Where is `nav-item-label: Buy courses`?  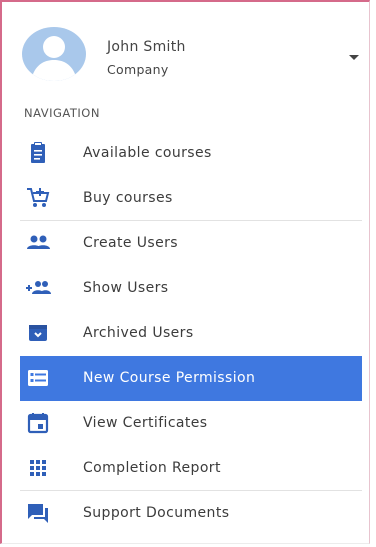 nav-item-label: Buy courses is located at coordinates (128, 198).